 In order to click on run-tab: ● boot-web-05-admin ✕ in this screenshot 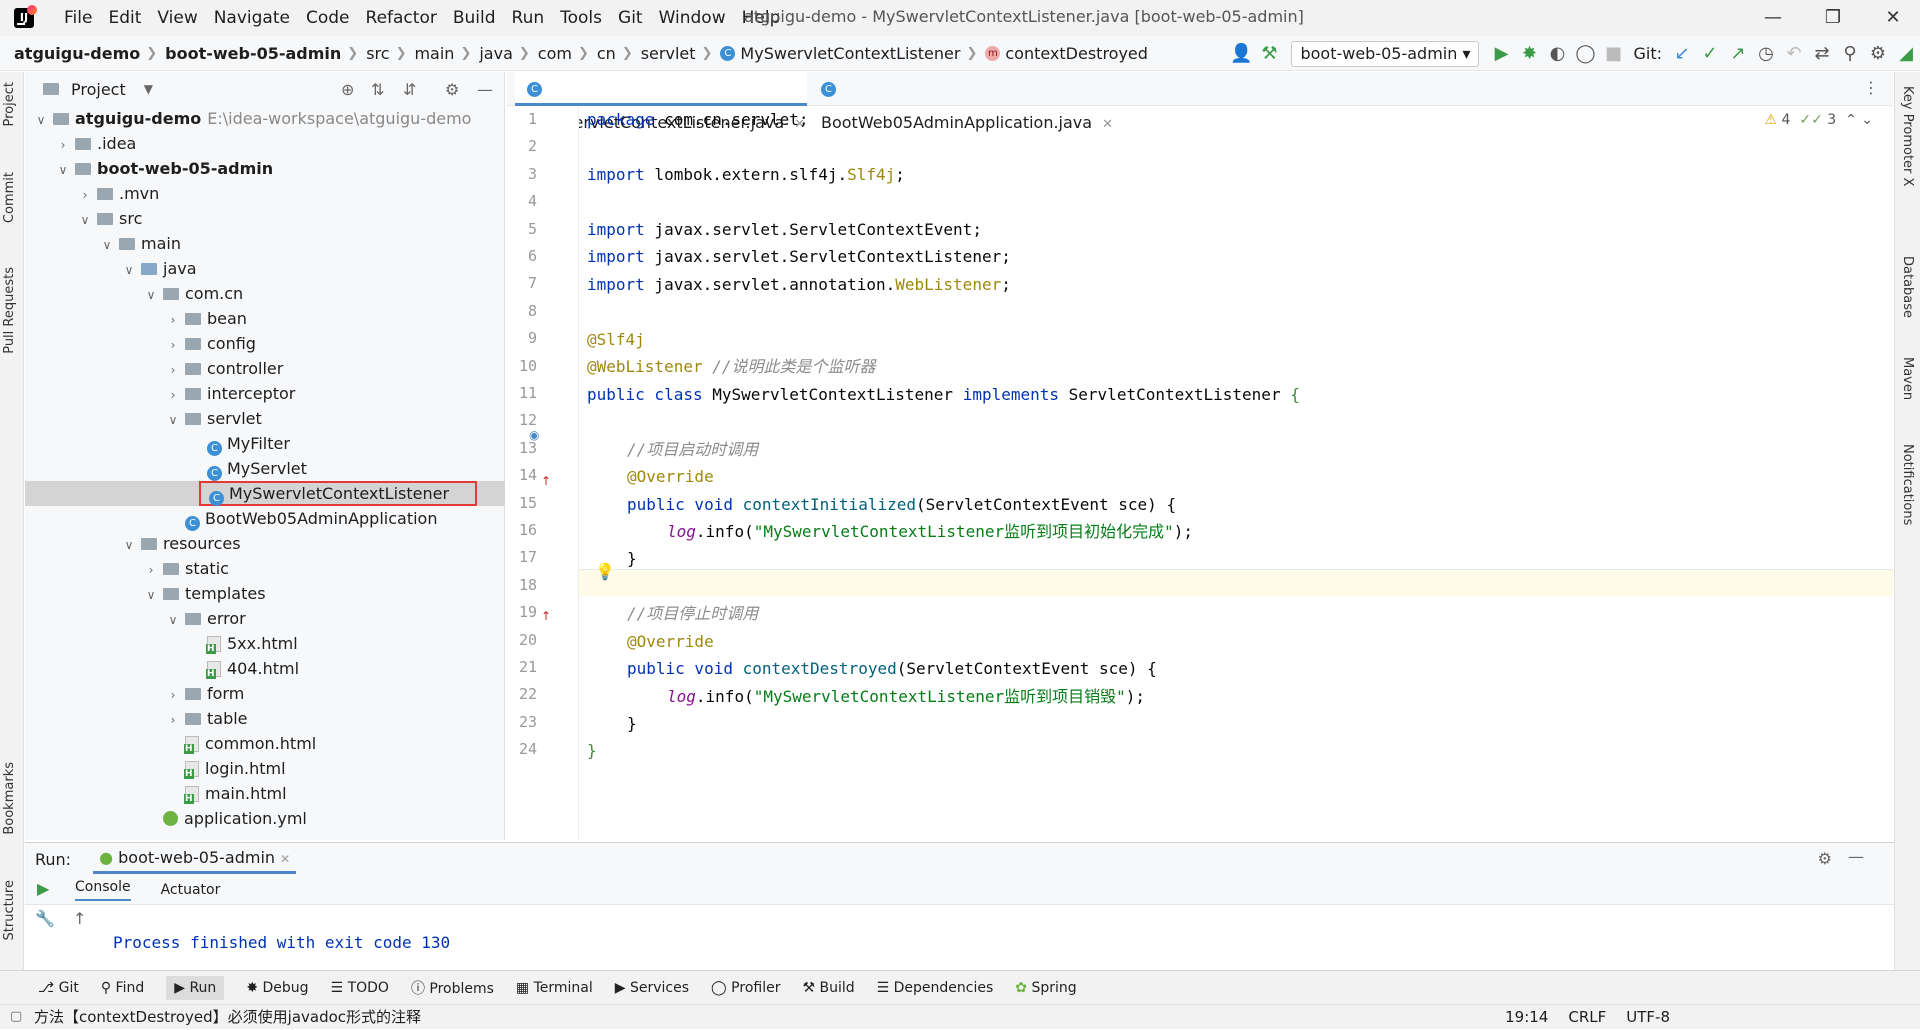, I will do `click(195, 859)`.